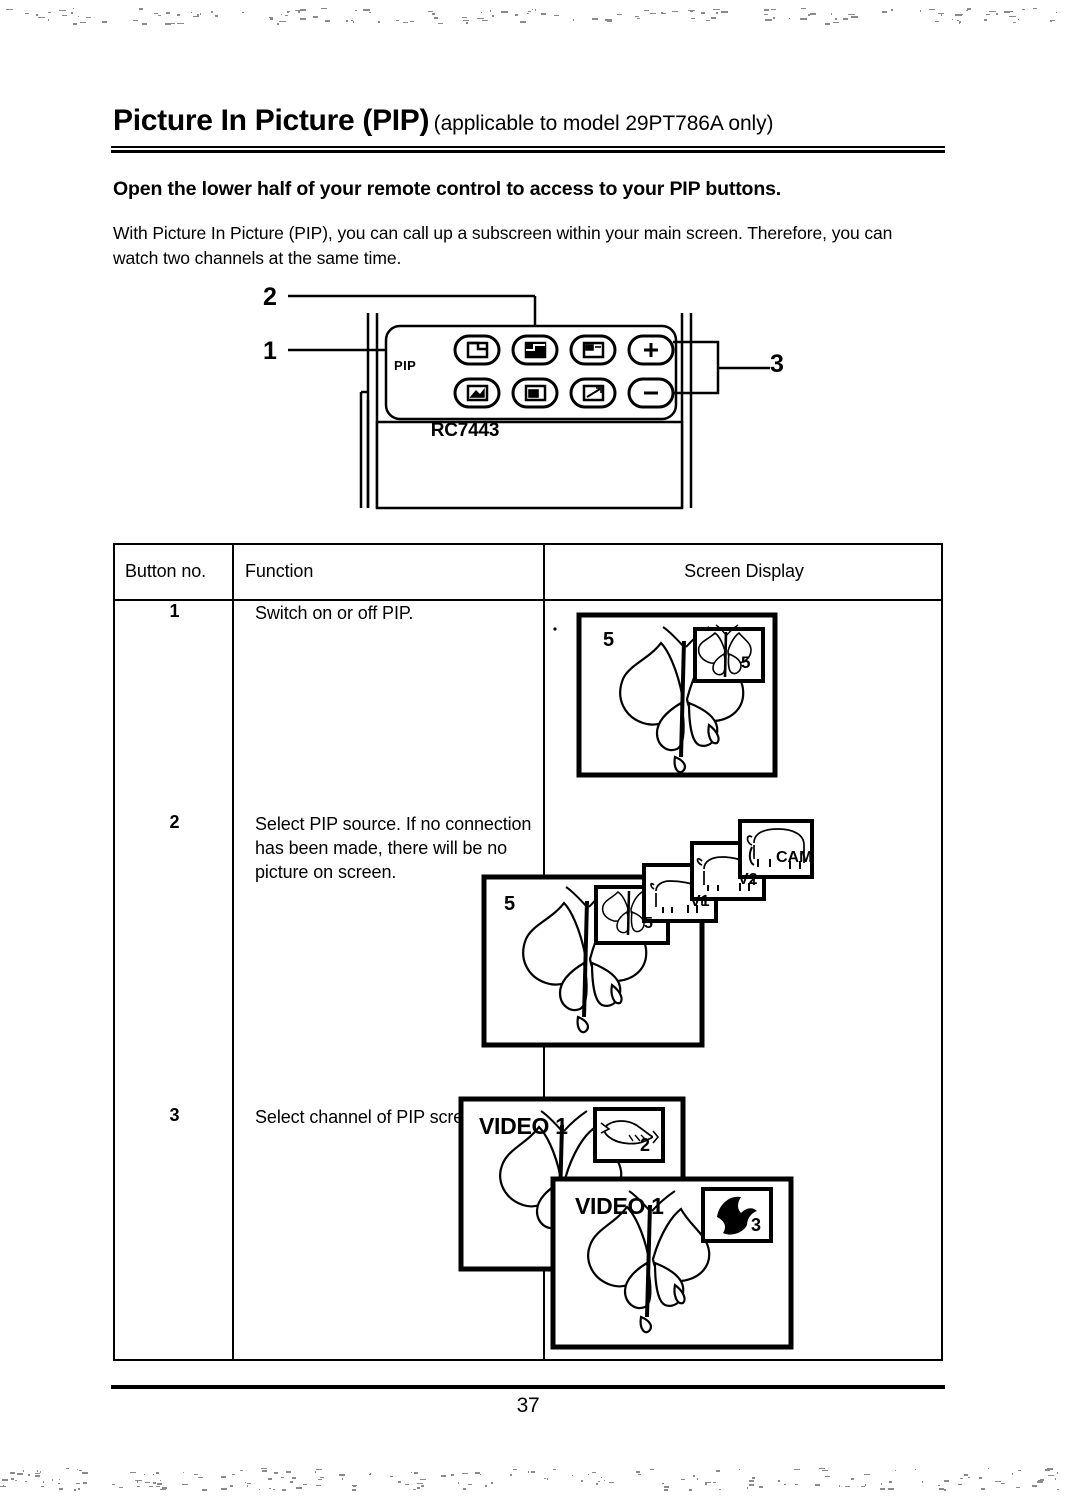  Describe the element at coordinates (648, 1221) in the screenshot. I see `screen-display-illustration-3: VIDEO 1 2 VIDEO 1 3` at that location.